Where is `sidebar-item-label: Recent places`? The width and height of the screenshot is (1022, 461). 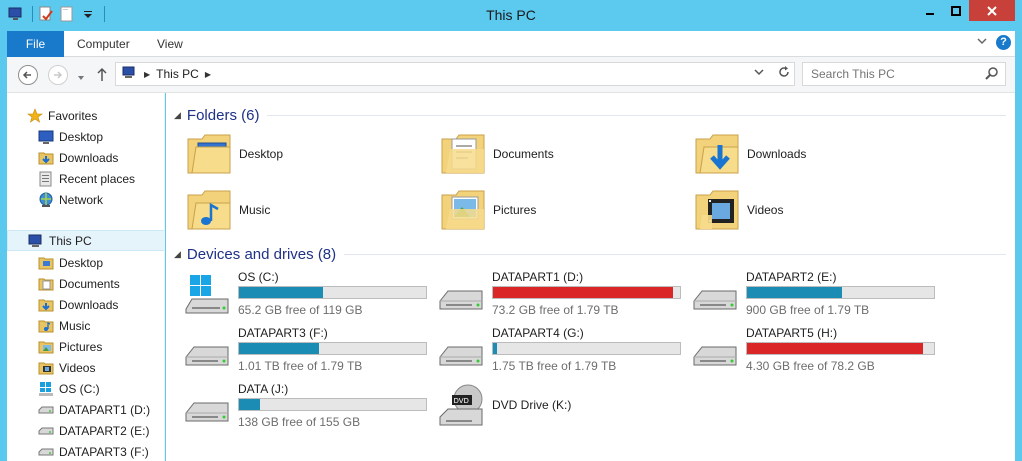
sidebar-item-label: Recent places is located at coordinates (97, 178).